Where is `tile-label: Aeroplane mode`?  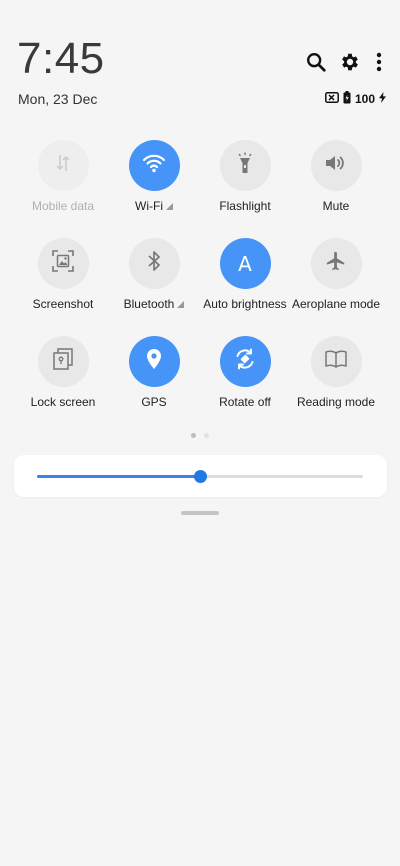
tile-label: Aeroplane mode is located at coordinates (336, 304).